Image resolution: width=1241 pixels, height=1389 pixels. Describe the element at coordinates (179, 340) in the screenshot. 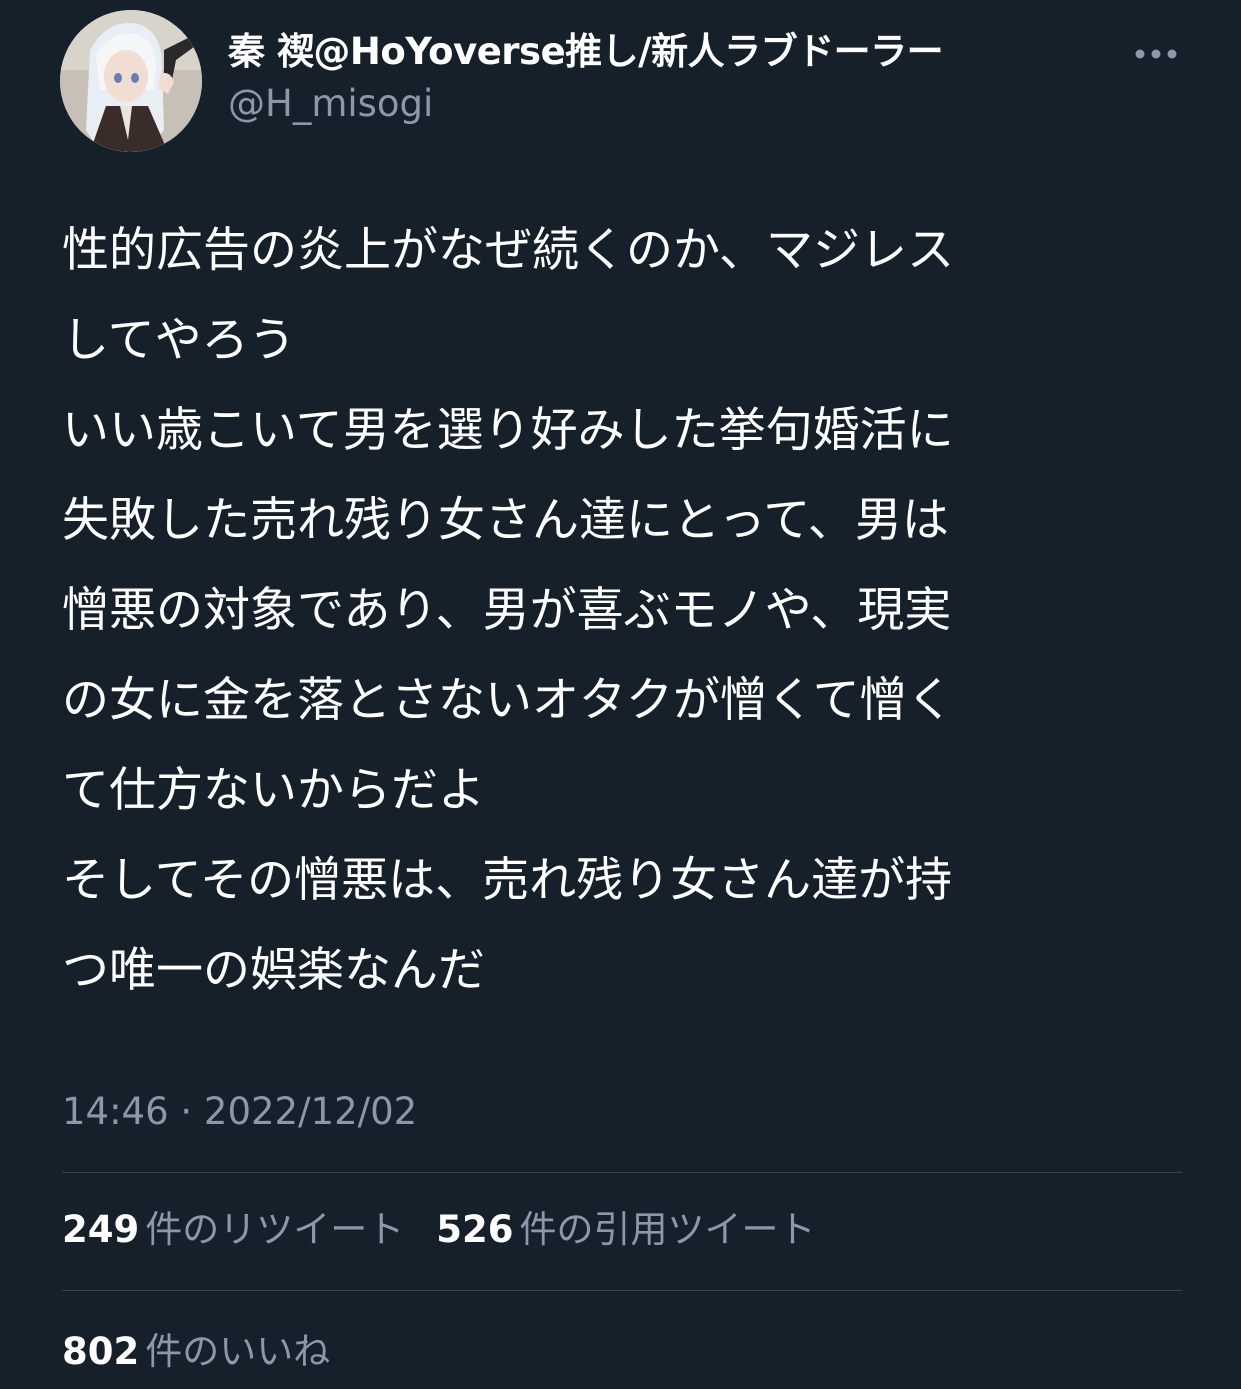

I see `tweet-text-line: してやろう` at that location.